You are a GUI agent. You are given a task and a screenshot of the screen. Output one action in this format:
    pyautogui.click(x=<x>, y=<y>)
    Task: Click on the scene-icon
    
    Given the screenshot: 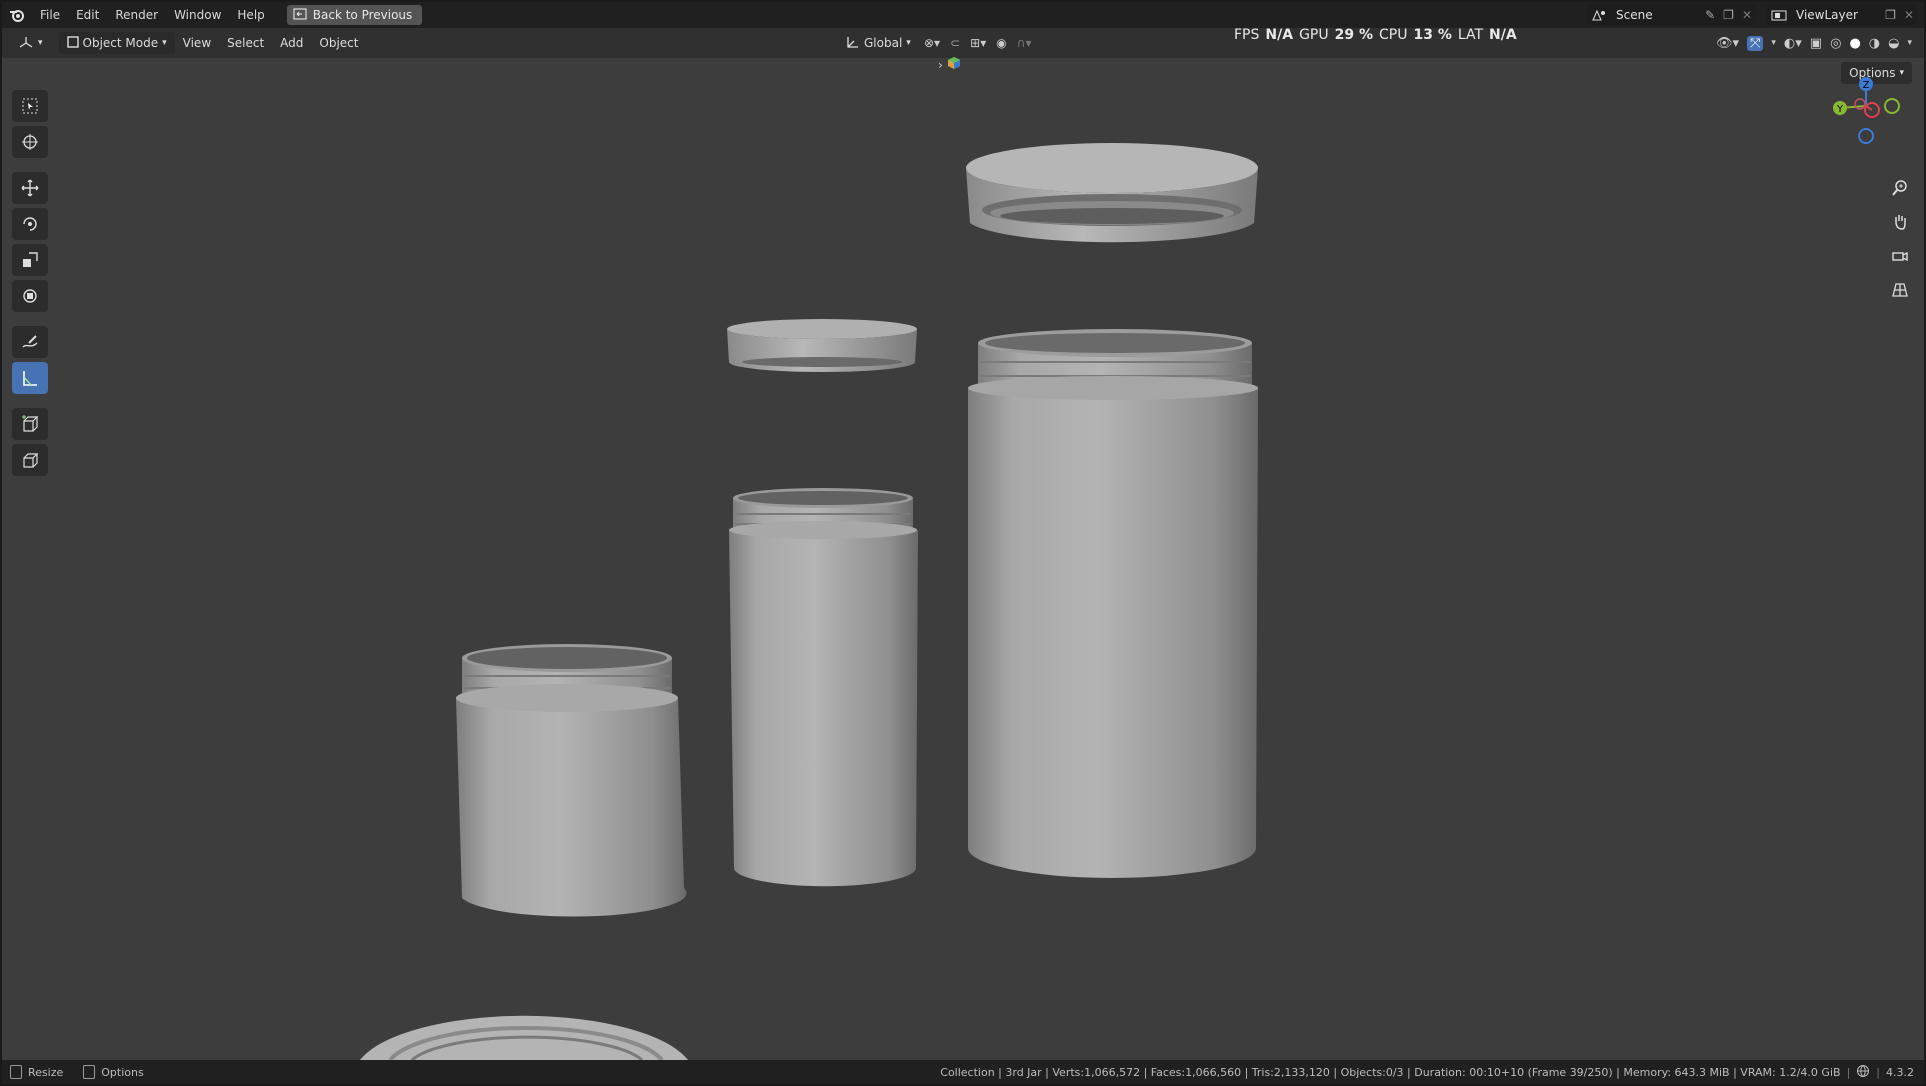 What is the action you would take?
    pyautogui.click(x=1599, y=15)
    